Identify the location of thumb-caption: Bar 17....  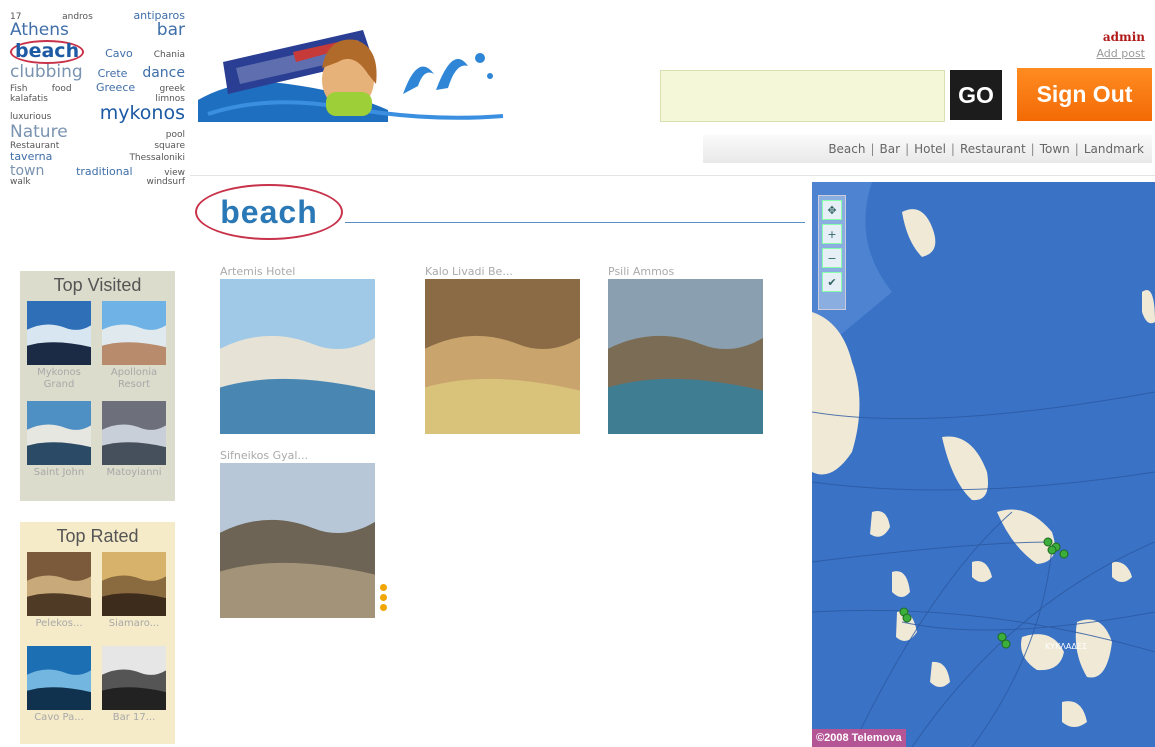
(134, 718).